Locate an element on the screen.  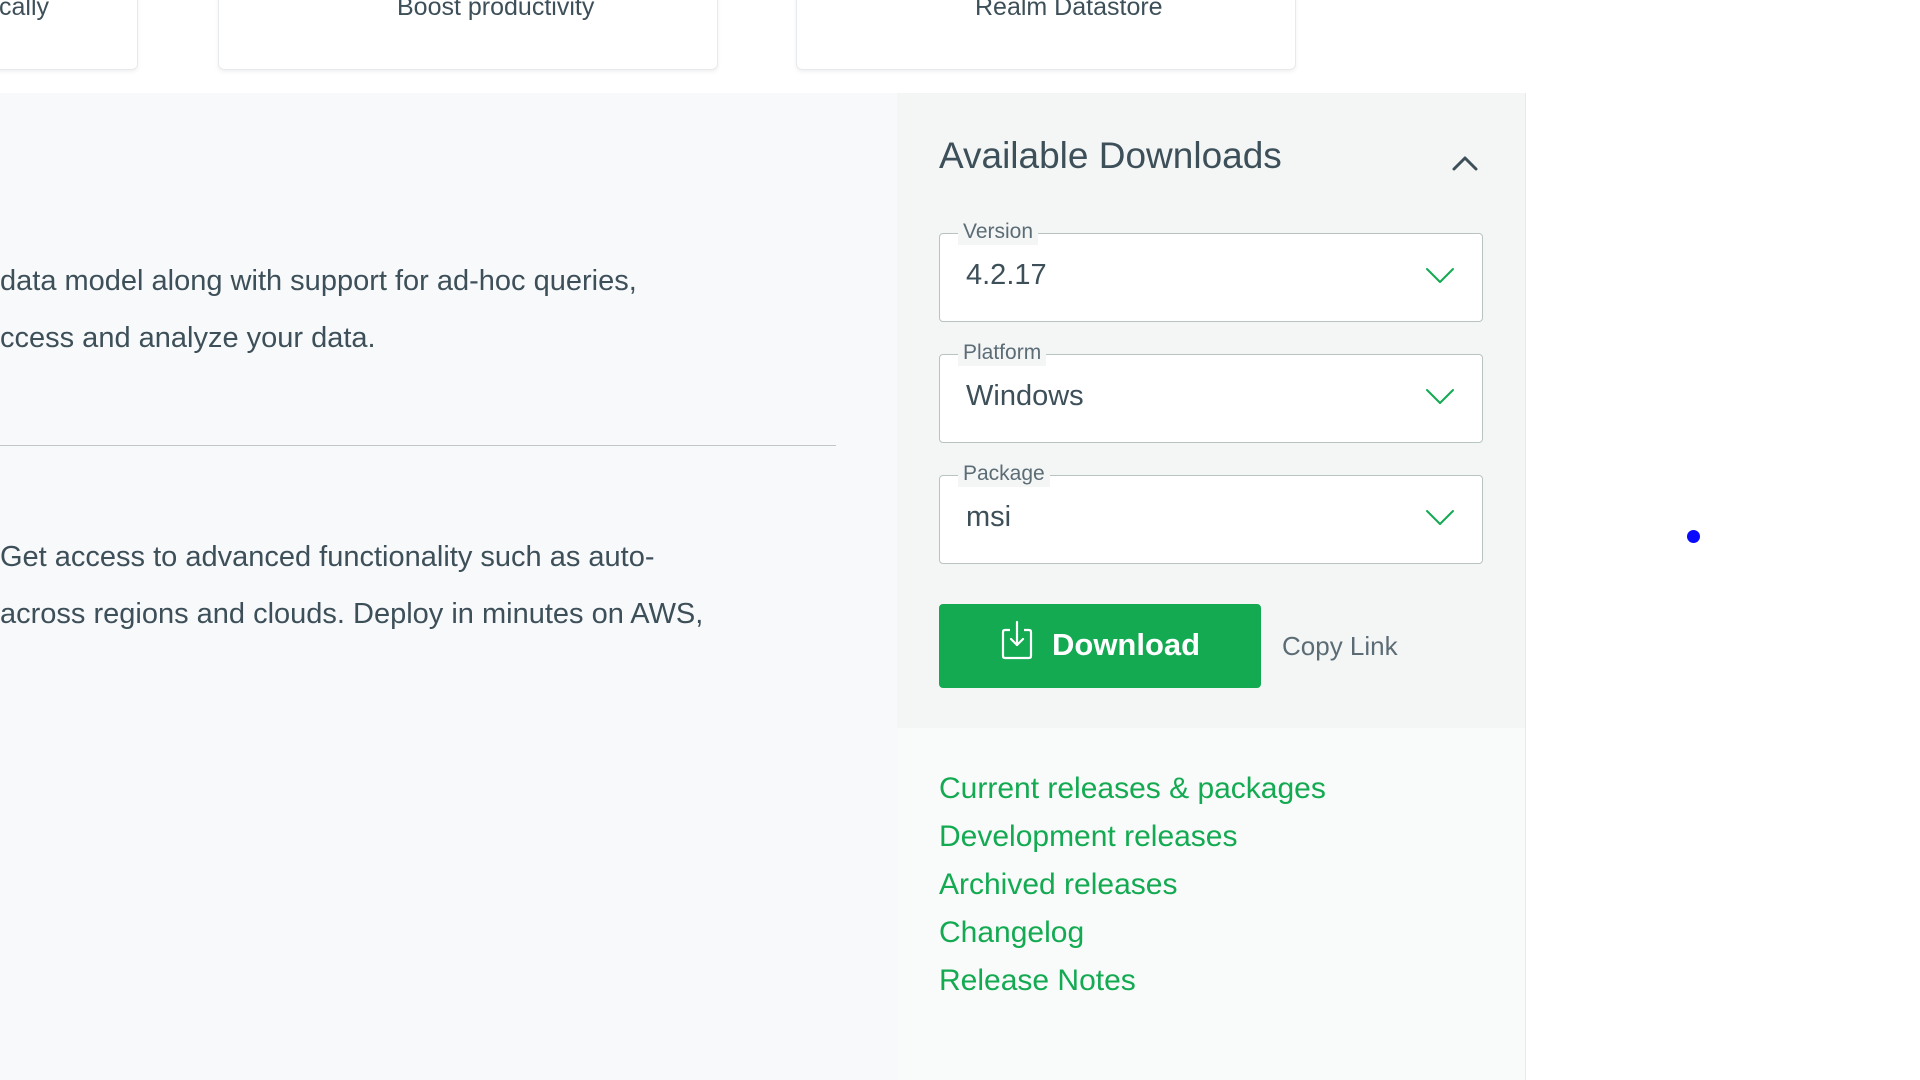
link-release-notes: Release Notes is located at coordinates (1132, 981).